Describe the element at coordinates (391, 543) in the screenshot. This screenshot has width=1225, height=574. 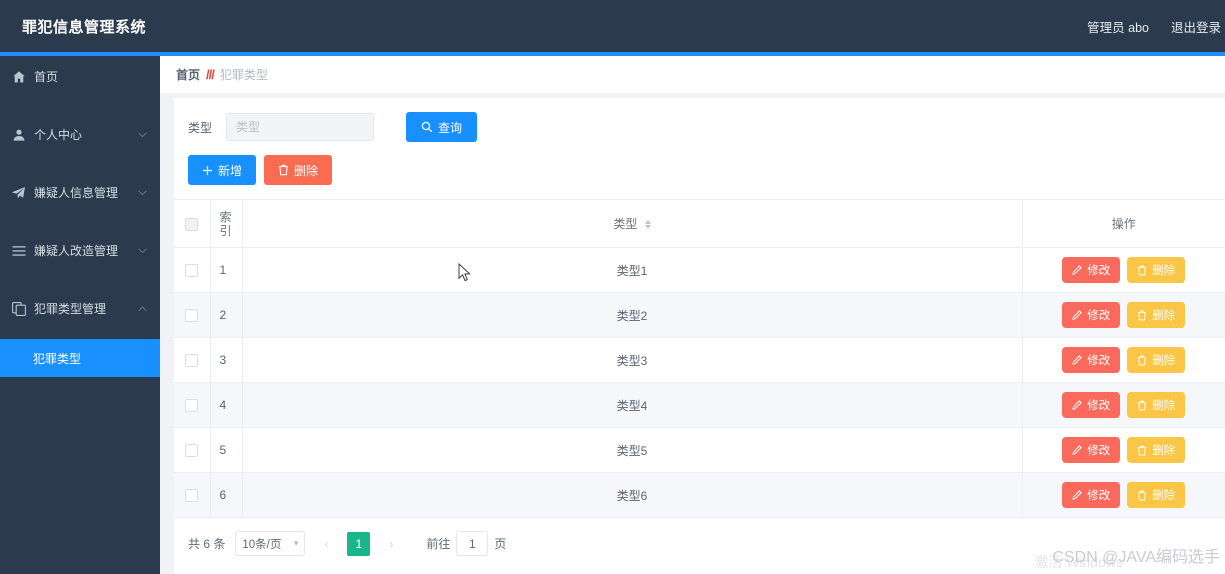
I see `pagination-next-button: ›` at that location.